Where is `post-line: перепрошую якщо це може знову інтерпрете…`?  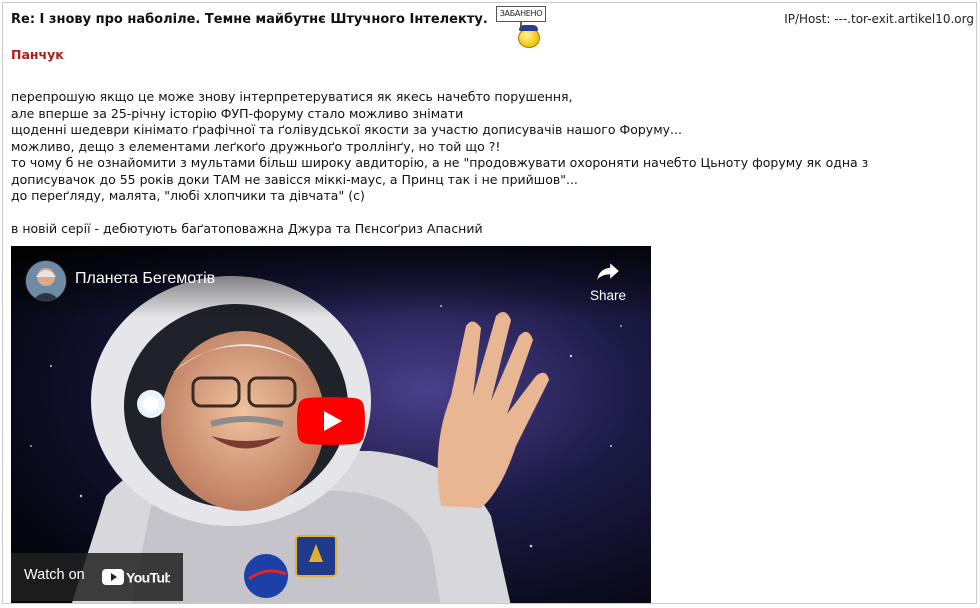 post-line: перепрошую якщо це може знову інтерпрете… is located at coordinates (292, 96).